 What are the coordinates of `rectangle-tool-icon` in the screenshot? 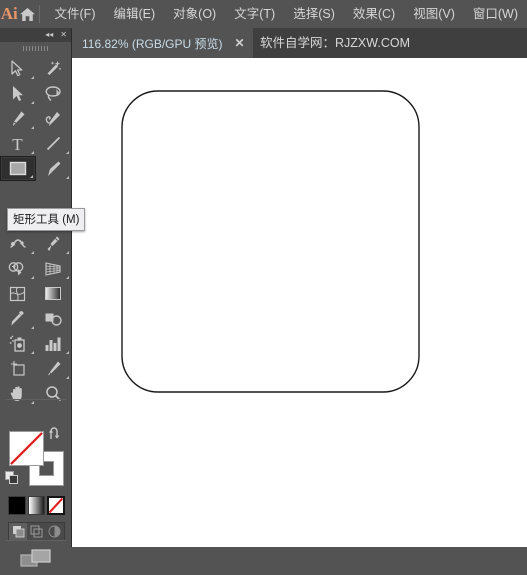 It's located at (17, 168).